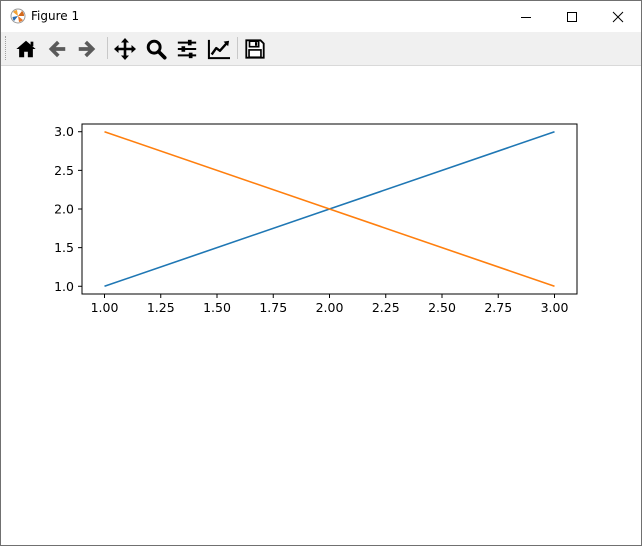 This screenshot has width=642, height=546. I want to click on y-tick-label: 2.5, so click(64, 170).